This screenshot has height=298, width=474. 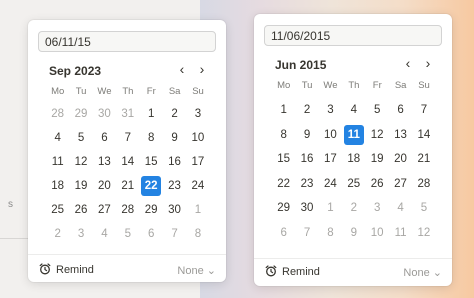 I want to click on day-cell: 31, so click(x=128, y=114).